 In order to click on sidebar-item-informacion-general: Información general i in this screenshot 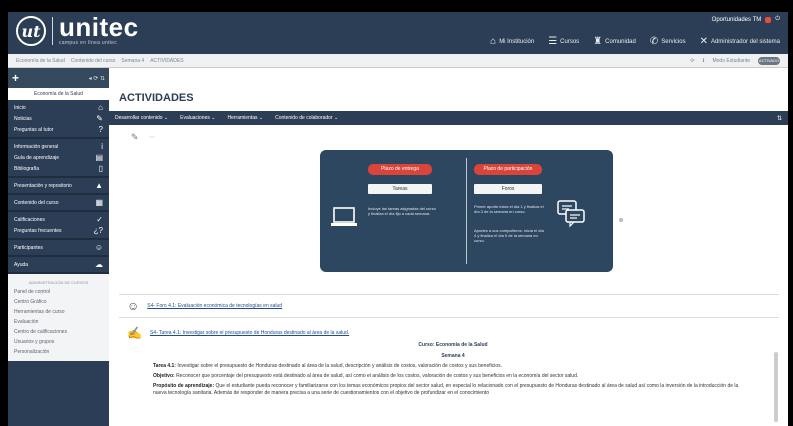, I will do `click(58, 146)`.